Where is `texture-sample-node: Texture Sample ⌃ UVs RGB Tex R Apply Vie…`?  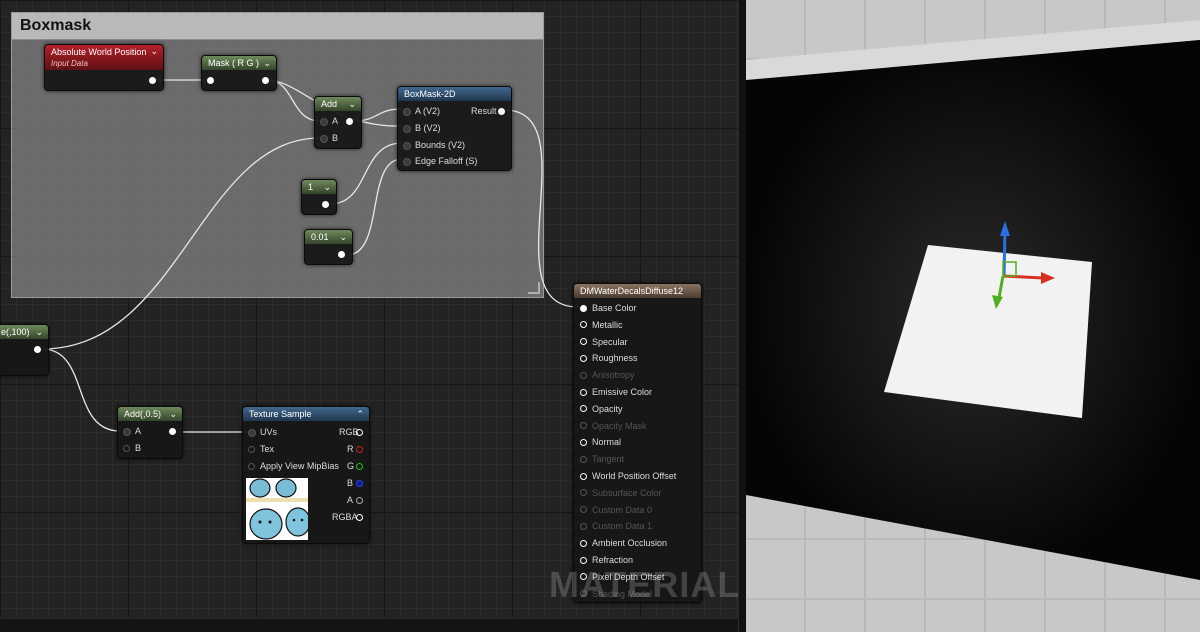 texture-sample-node: Texture Sample ⌃ UVs RGB Tex R Apply Vie… is located at coordinates (306, 475).